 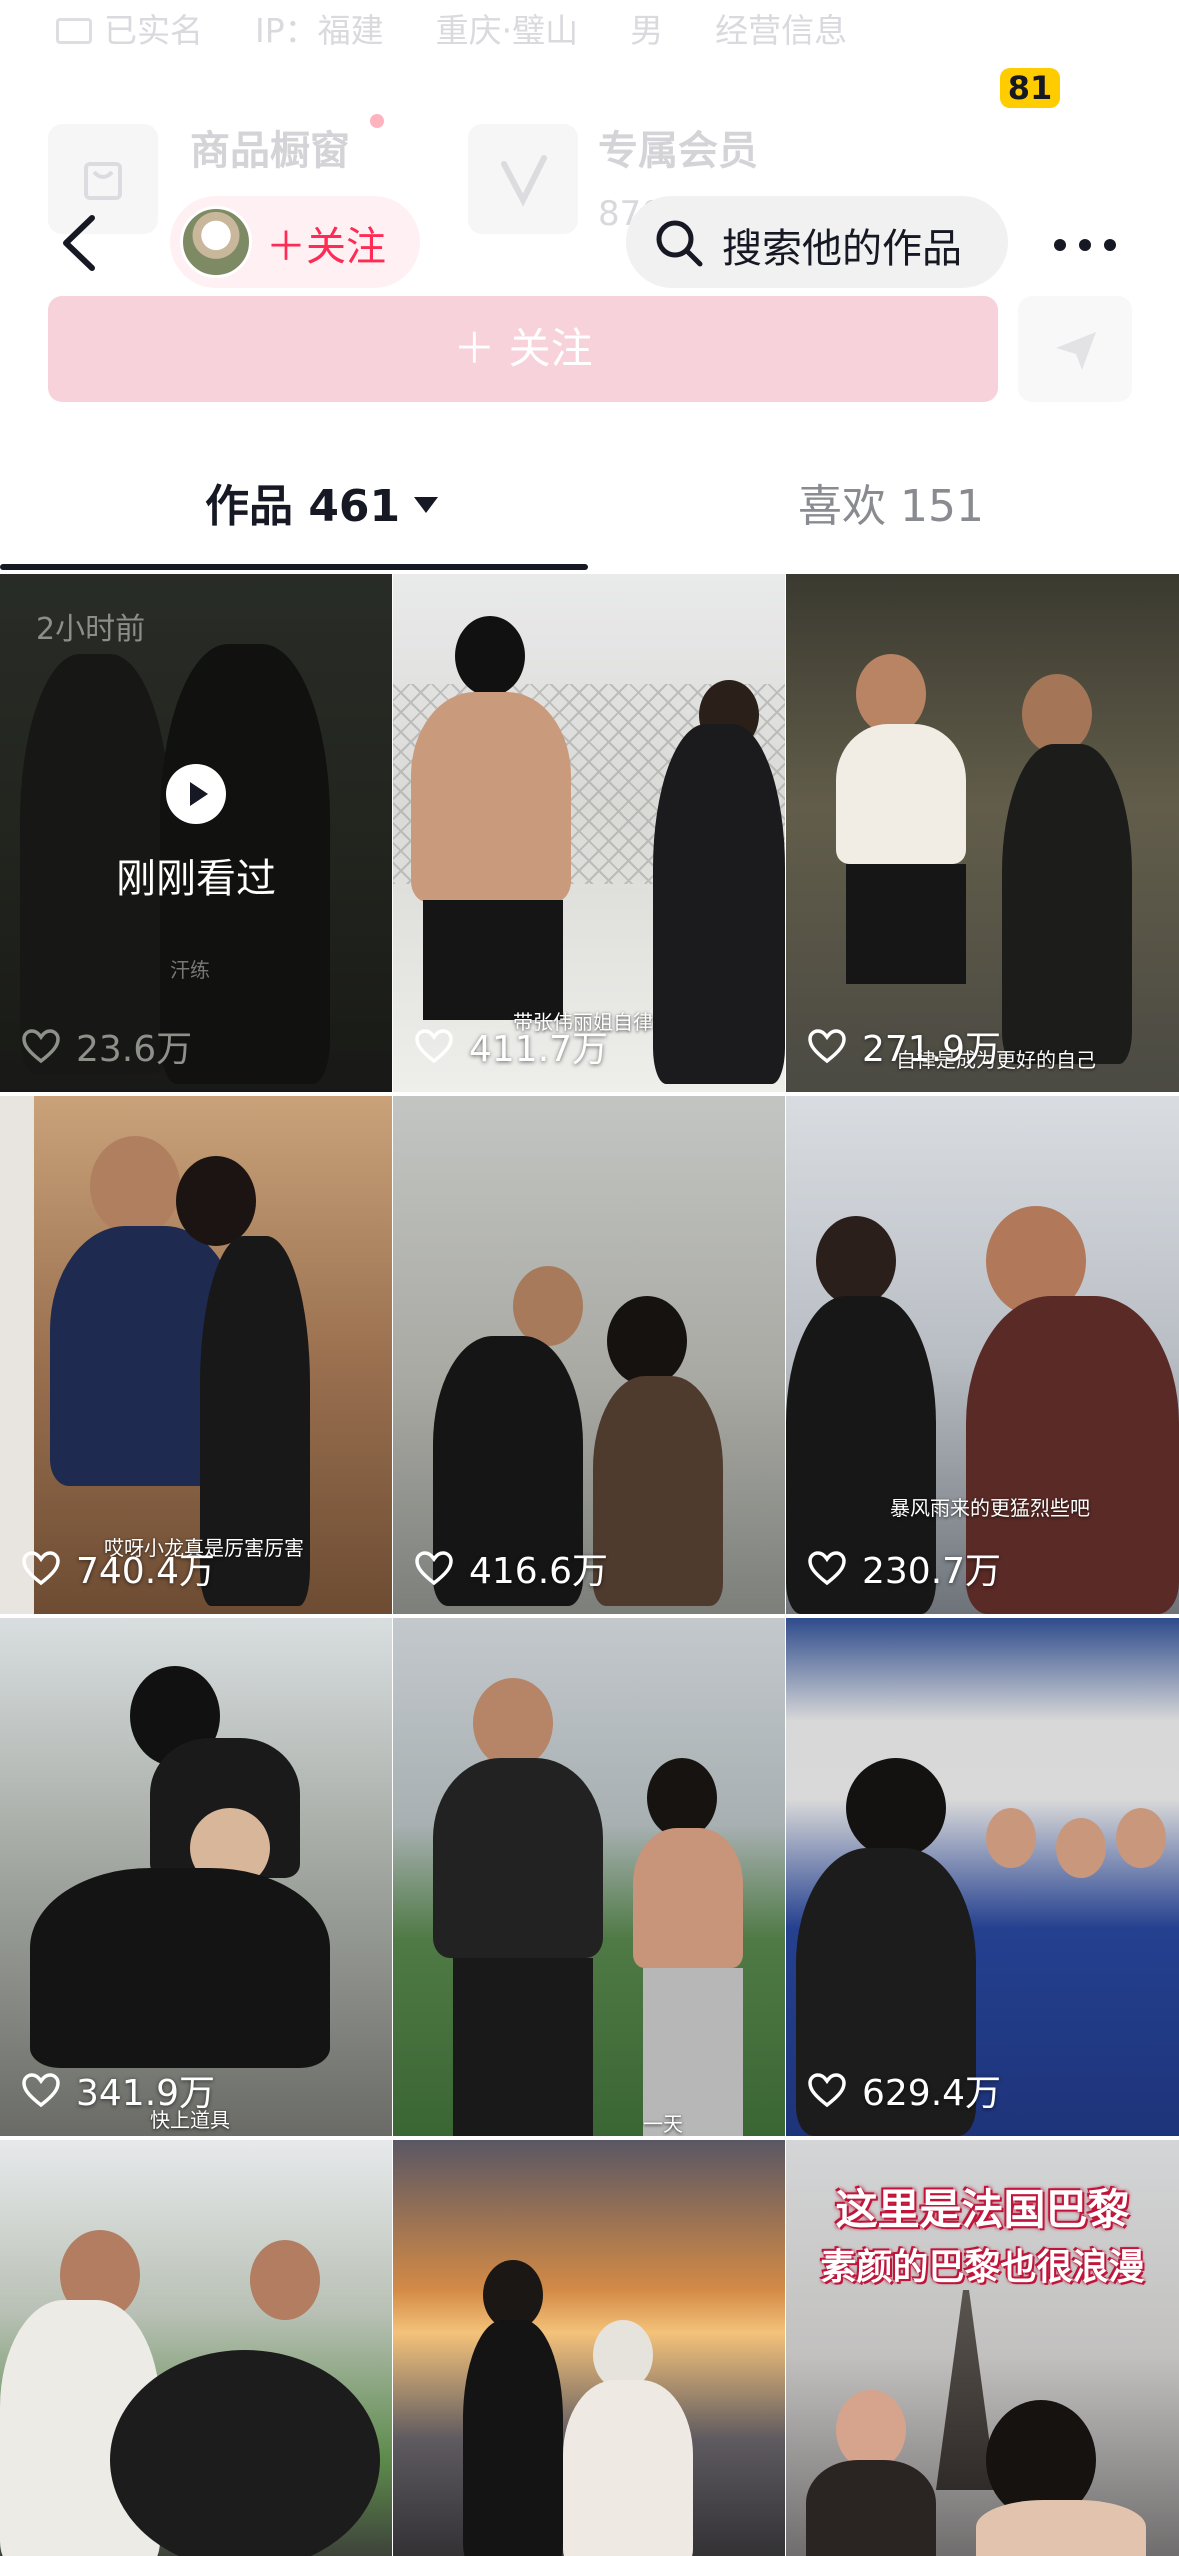 What do you see at coordinates (842, 249) in the screenshot?
I see `search-placeholder: 搜索他的作品` at bounding box center [842, 249].